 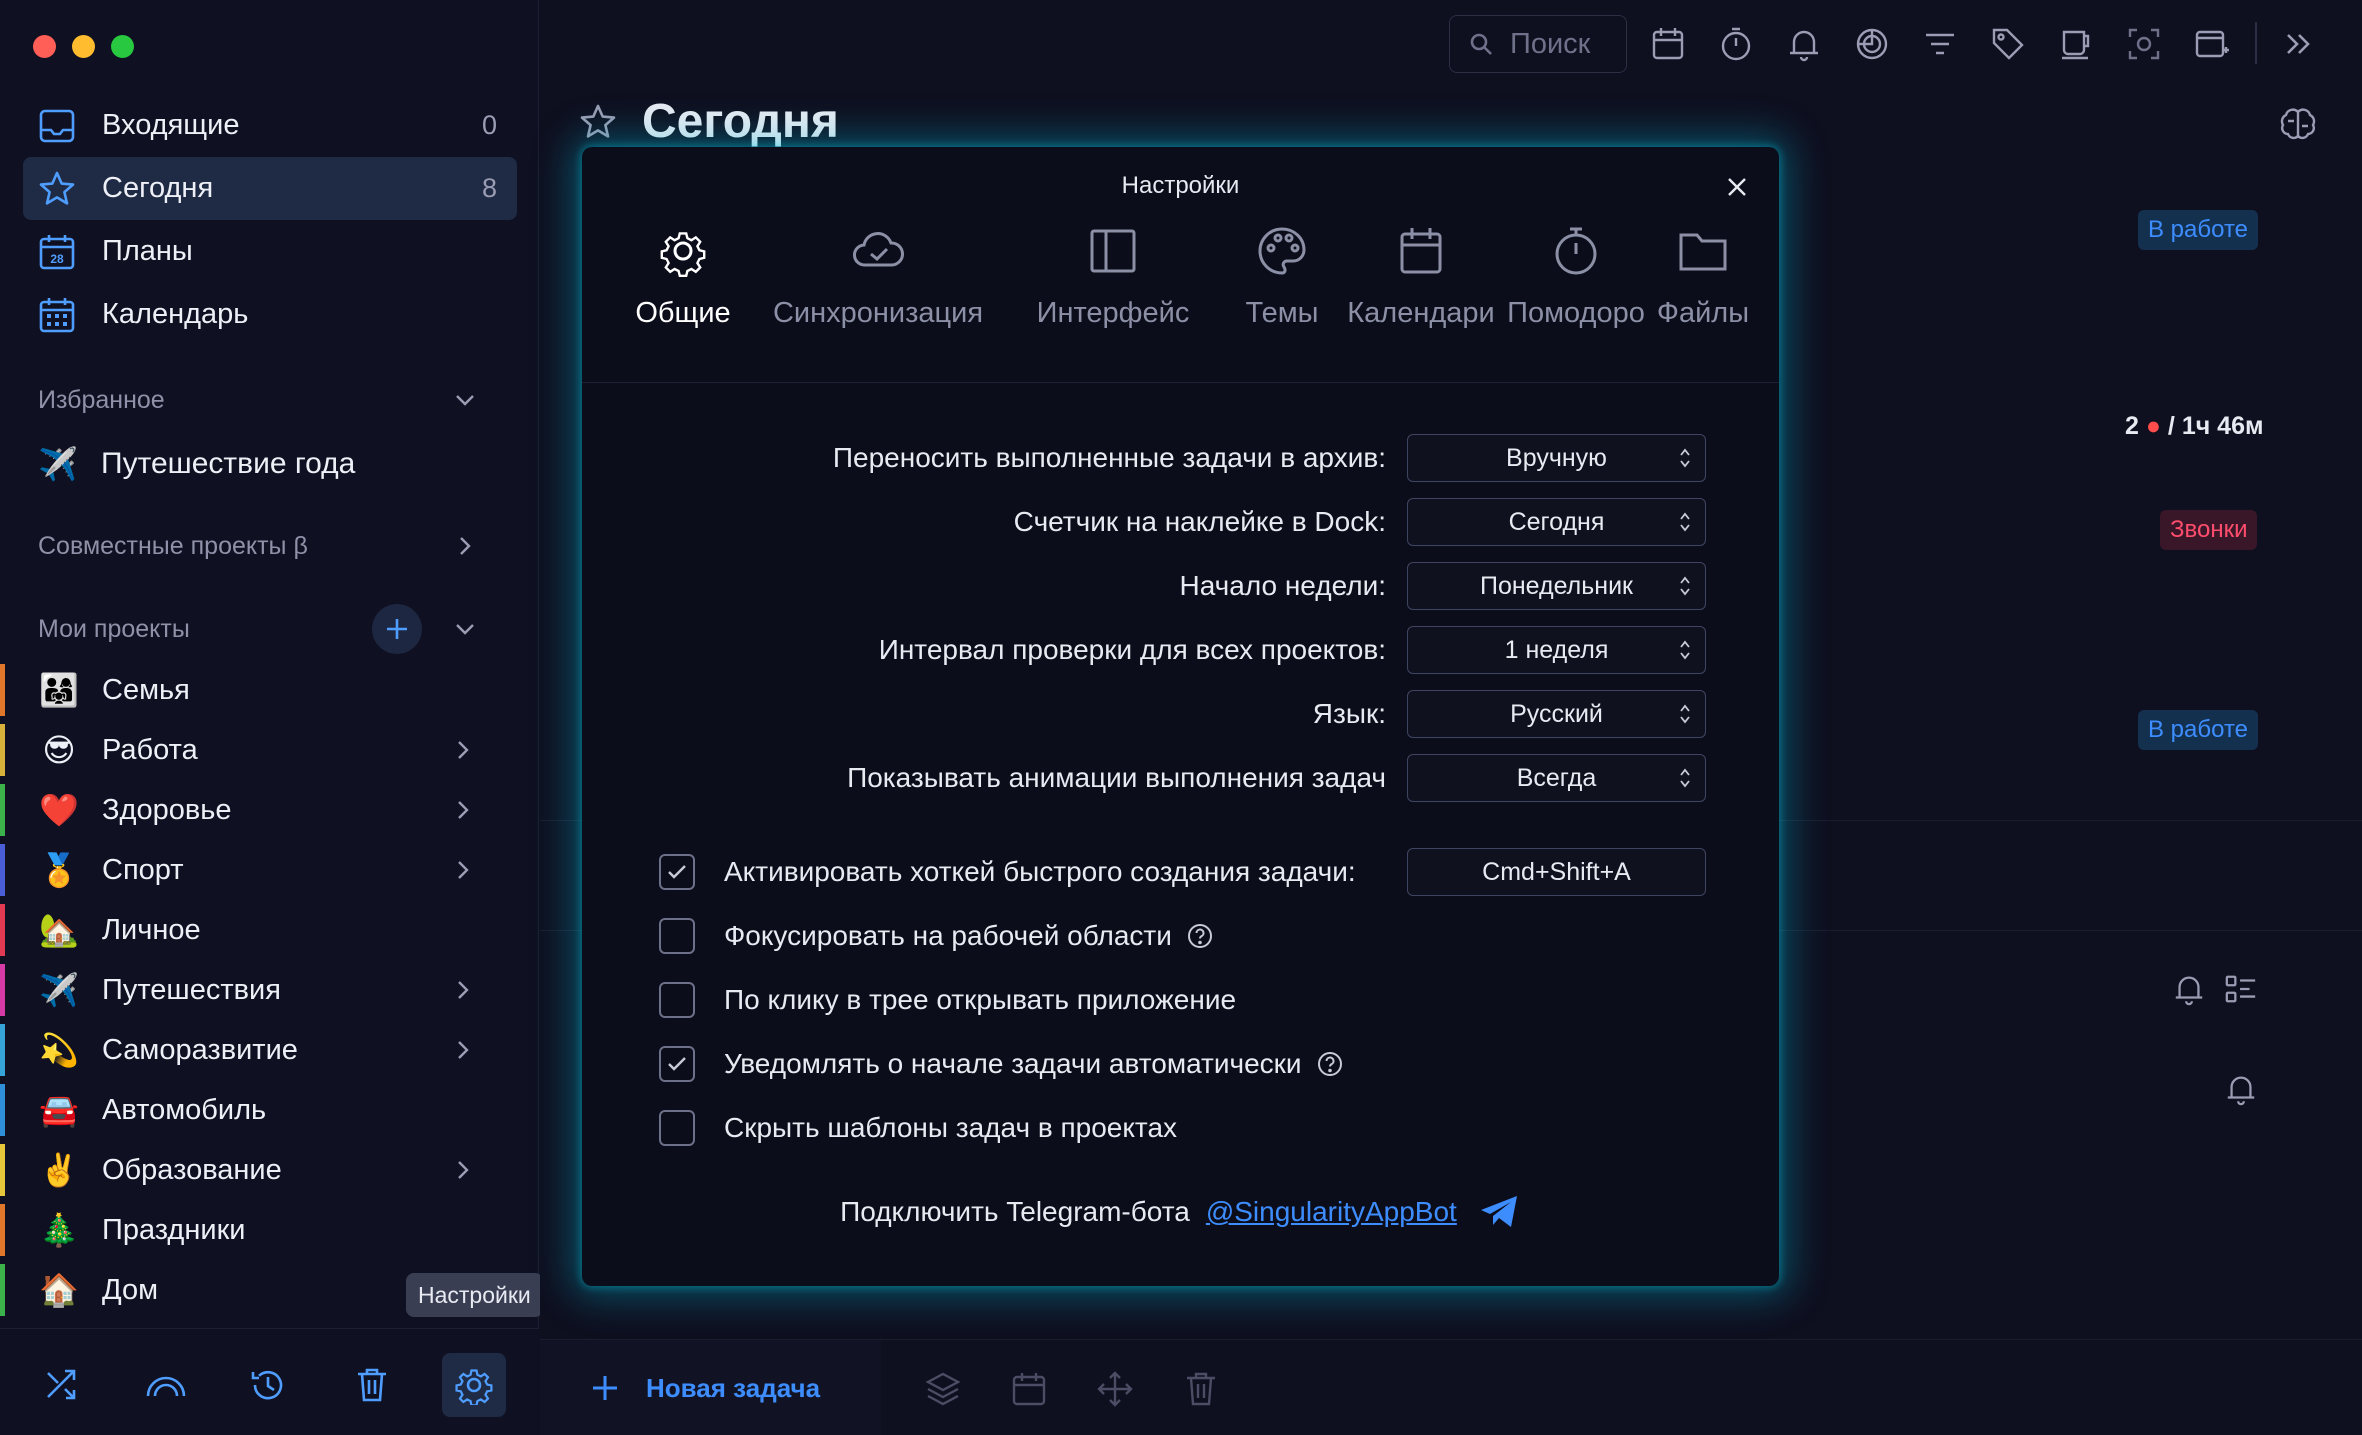 I want to click on telegram-bot-link: @SingularityAppBot, so click(x=1331, y=1212).